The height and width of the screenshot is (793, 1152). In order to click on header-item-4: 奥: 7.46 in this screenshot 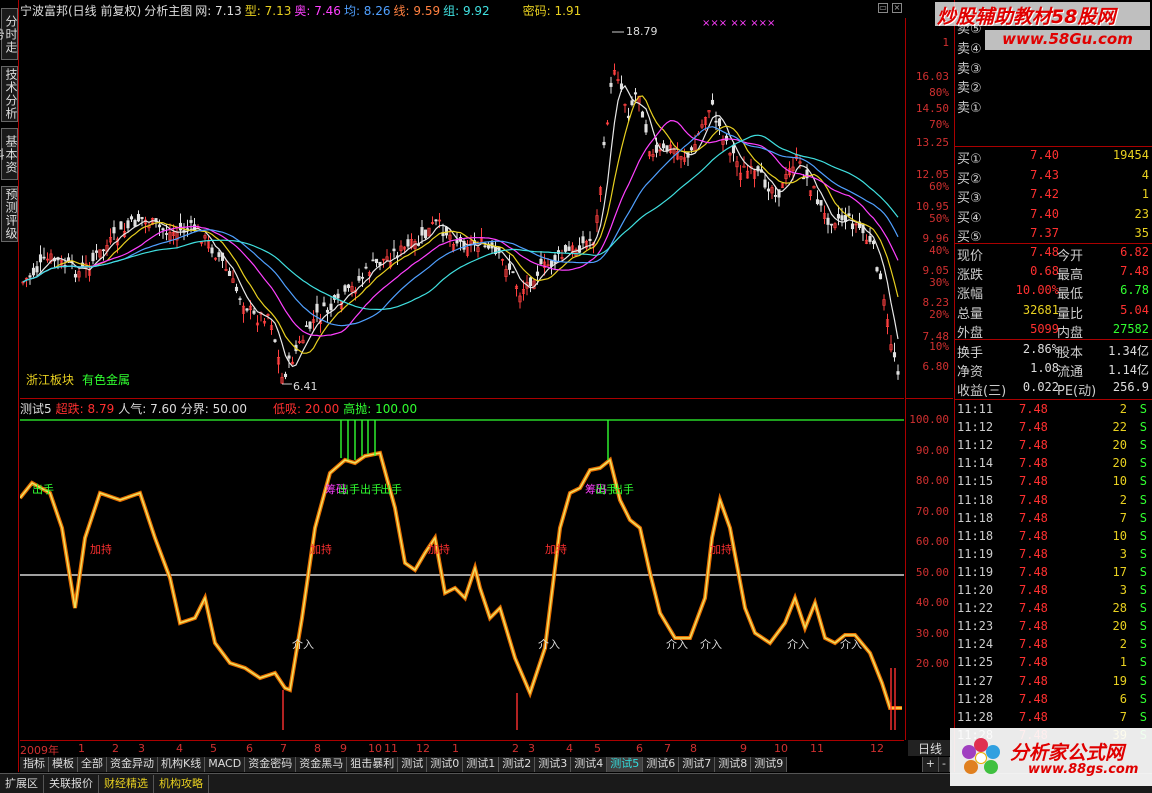, I will do `click(317, 11)`.